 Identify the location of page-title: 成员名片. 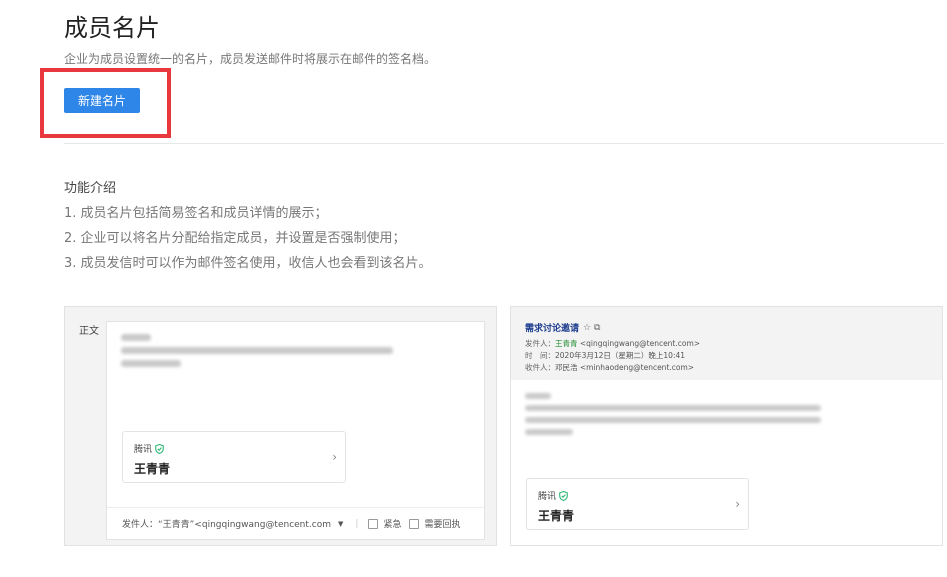
(112, 28).